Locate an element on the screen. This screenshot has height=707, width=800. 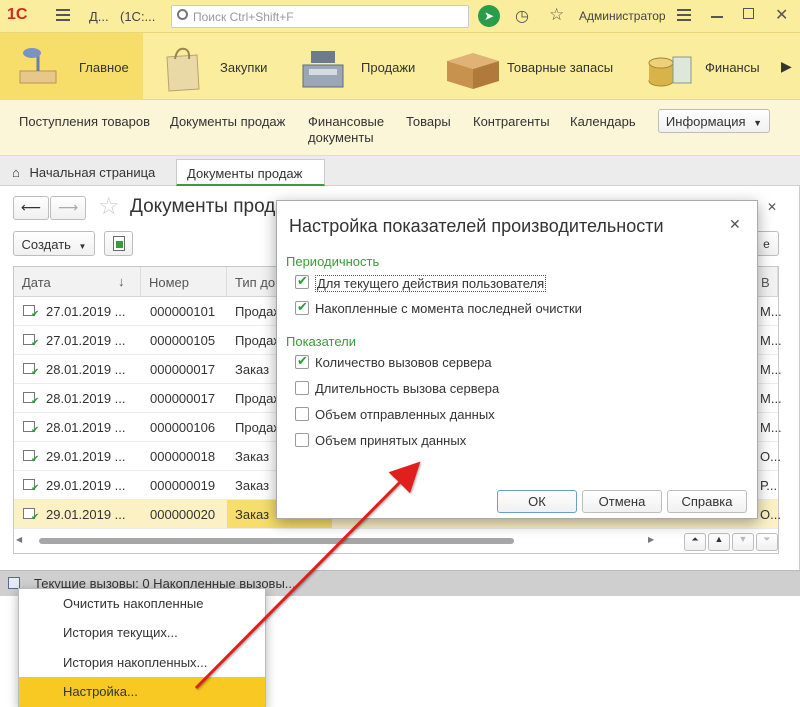
nav-item-receipts: Поступления товаров is located at coordinates (84, 122).